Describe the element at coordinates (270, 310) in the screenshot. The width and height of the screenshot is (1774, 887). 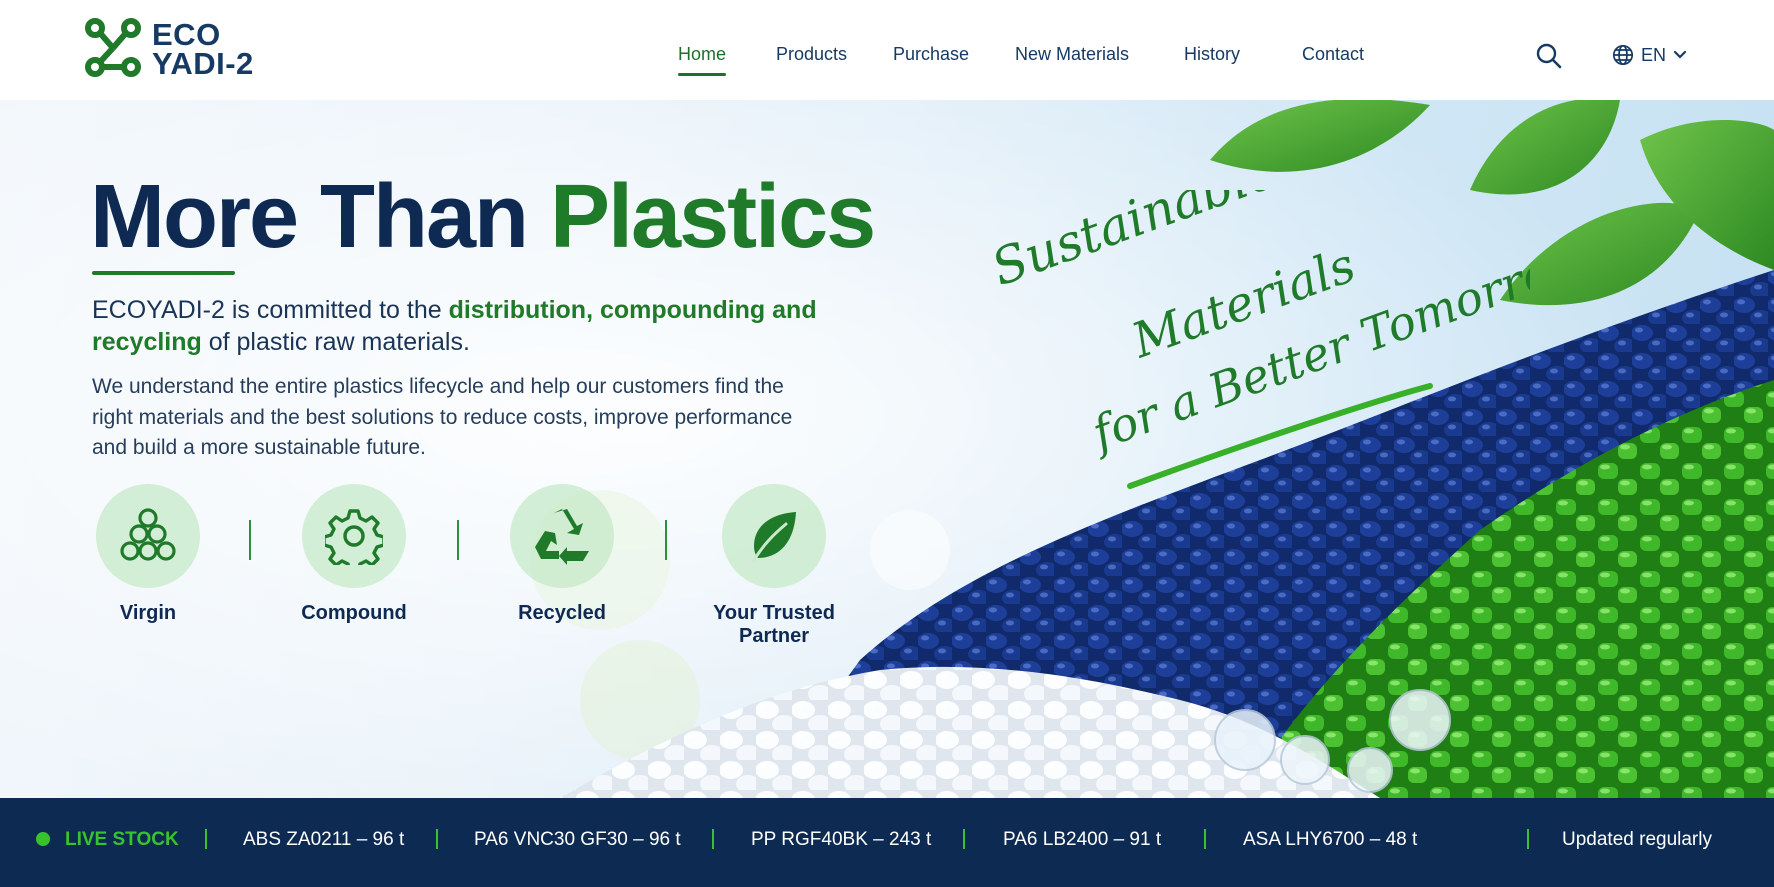
I see `intro-pre: ECOYADI-2 is committed to the` at that location.